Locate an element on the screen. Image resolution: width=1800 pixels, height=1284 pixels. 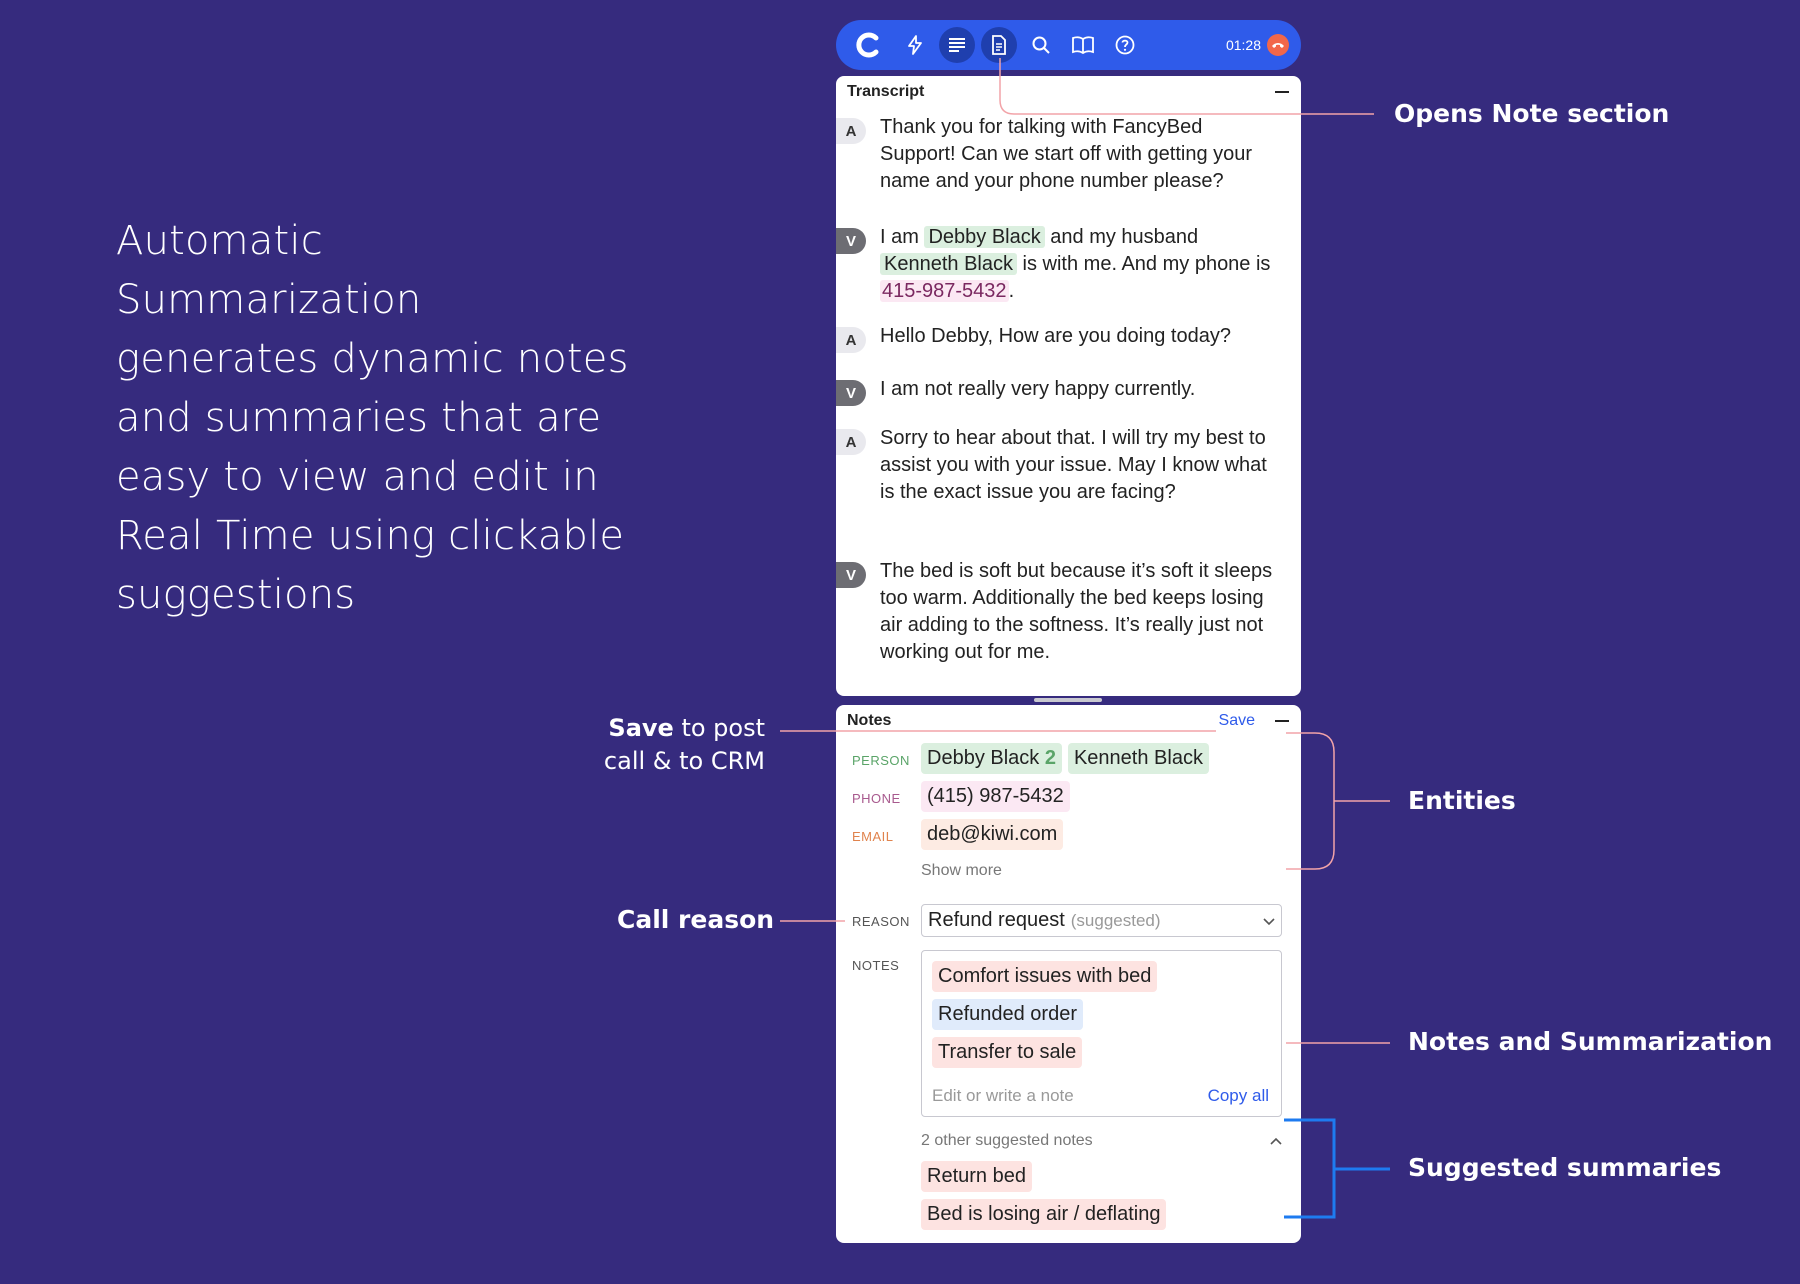
annotation-entities: Entities is located at coordinates (1462, 800).